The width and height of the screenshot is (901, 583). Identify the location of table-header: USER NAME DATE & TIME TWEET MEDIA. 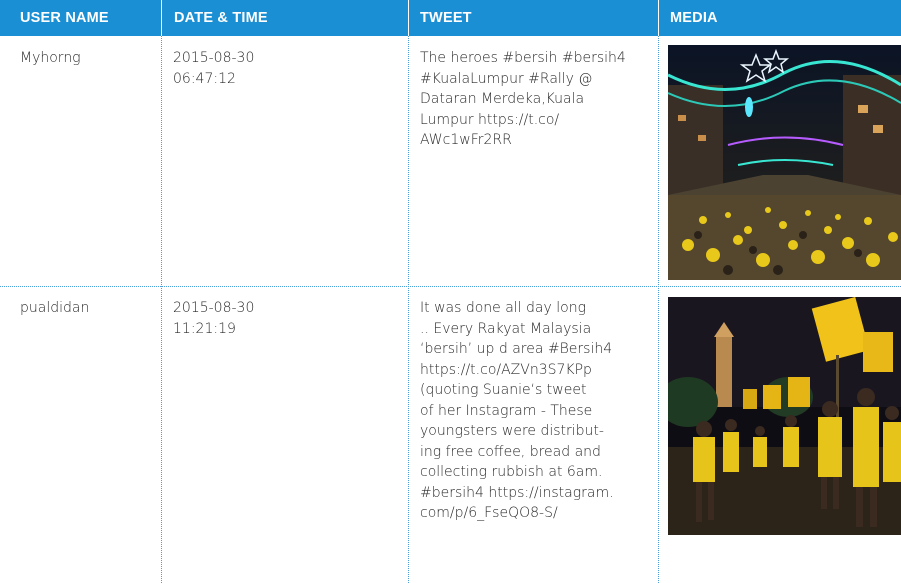
(450, 18).